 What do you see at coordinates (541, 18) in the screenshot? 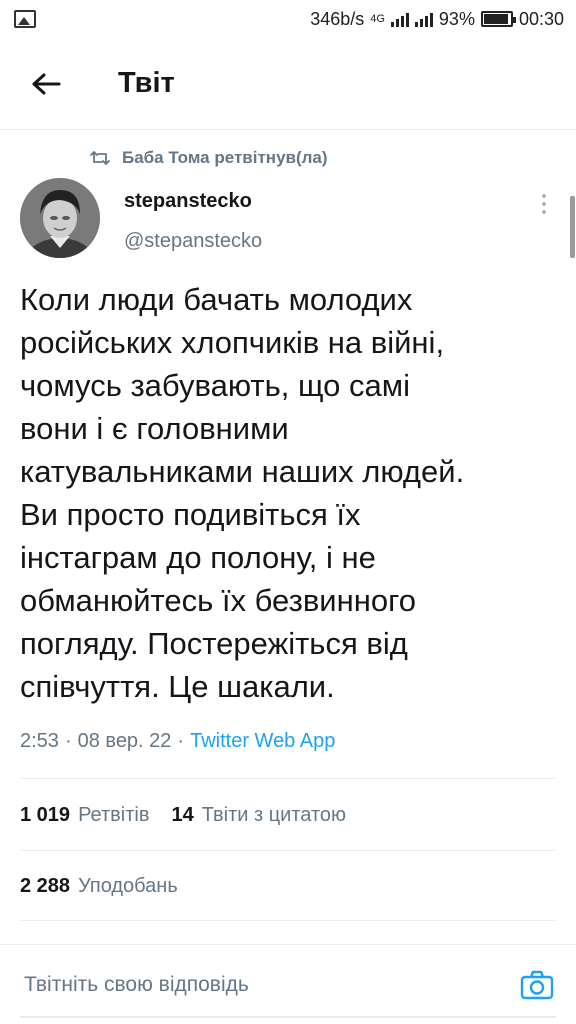
I see `clock: 00:30` at bounding box center [541, 18].